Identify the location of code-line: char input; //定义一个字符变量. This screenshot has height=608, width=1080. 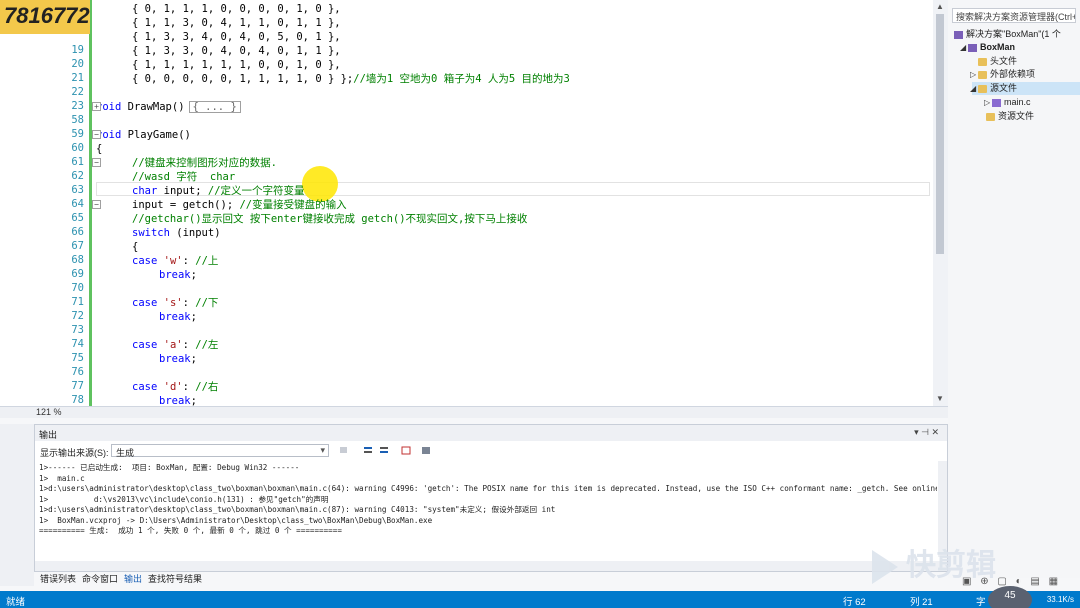
(218, 191).